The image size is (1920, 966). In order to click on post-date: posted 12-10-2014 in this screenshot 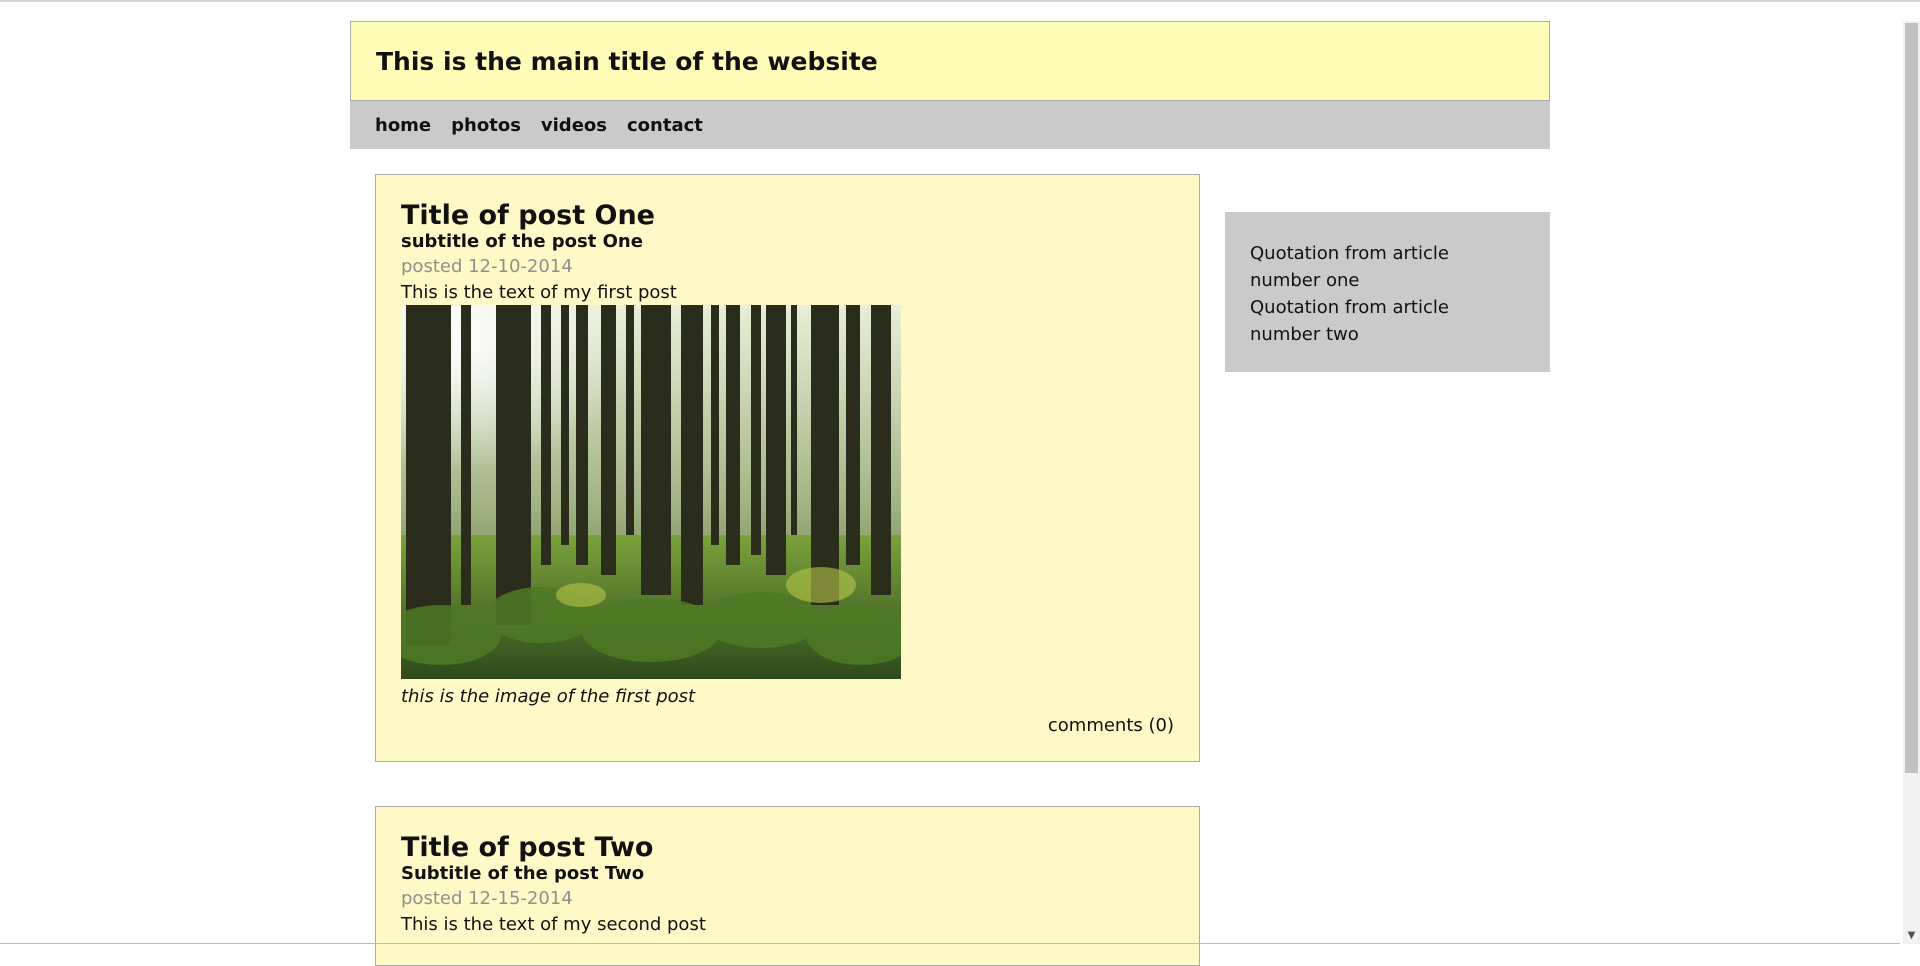, I will do `click(487, 266)`.